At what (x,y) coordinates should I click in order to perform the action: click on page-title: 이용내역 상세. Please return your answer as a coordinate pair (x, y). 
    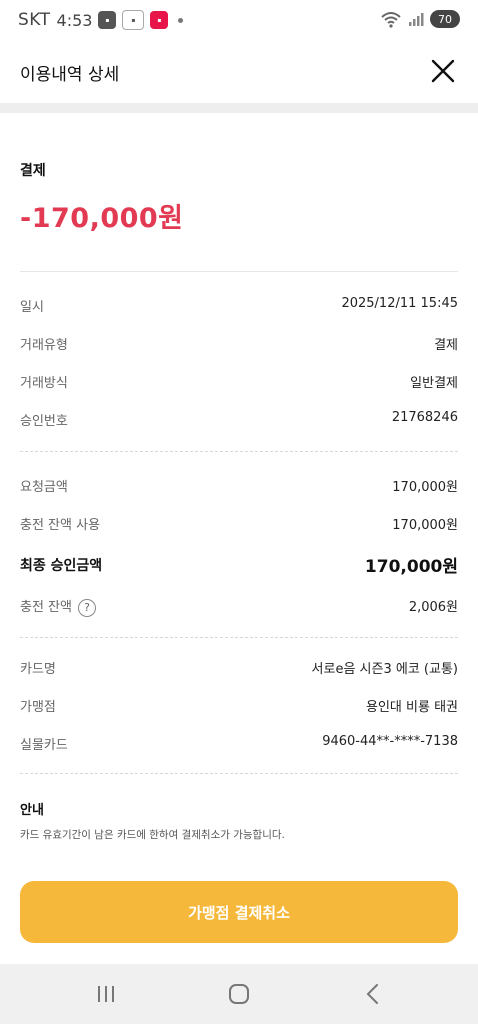
    Looking at the image, I should click on (70, 75).